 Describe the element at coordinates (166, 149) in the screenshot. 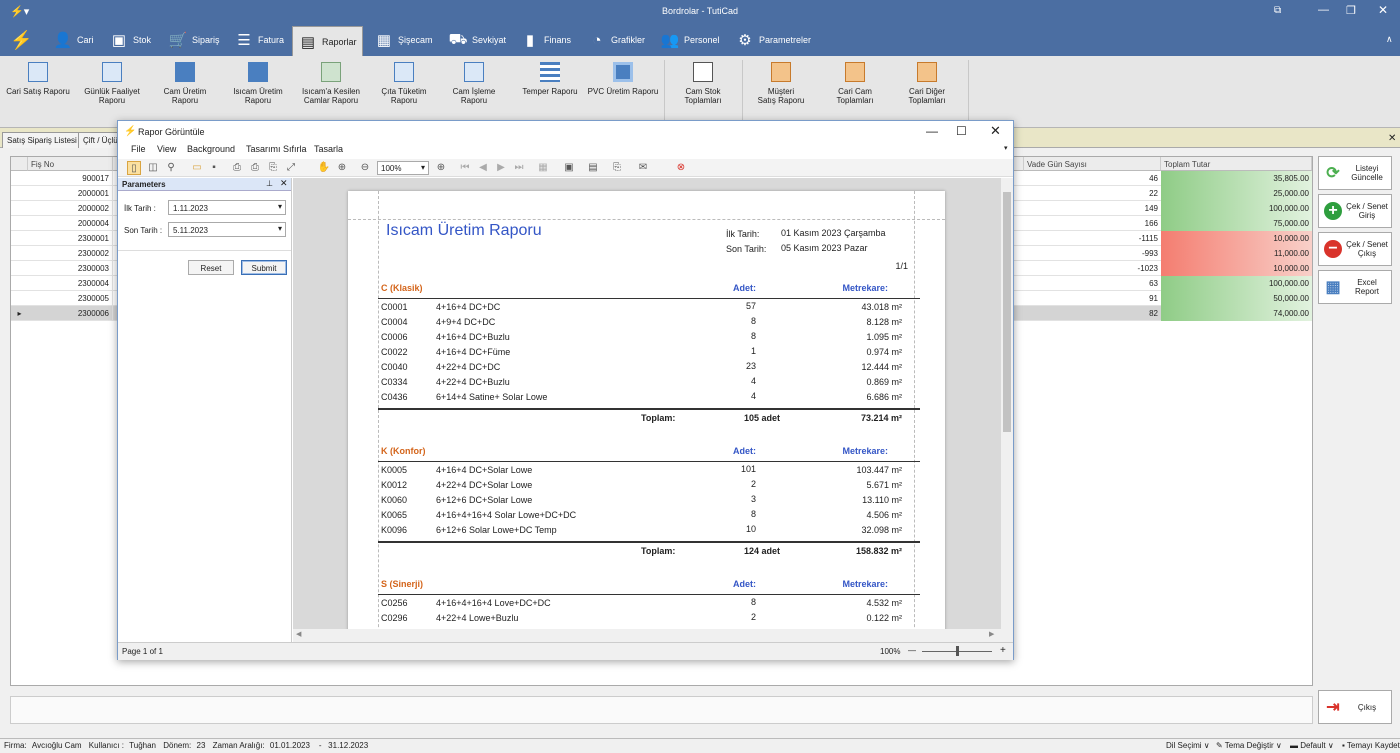

I see `menu-view: View` at that location.